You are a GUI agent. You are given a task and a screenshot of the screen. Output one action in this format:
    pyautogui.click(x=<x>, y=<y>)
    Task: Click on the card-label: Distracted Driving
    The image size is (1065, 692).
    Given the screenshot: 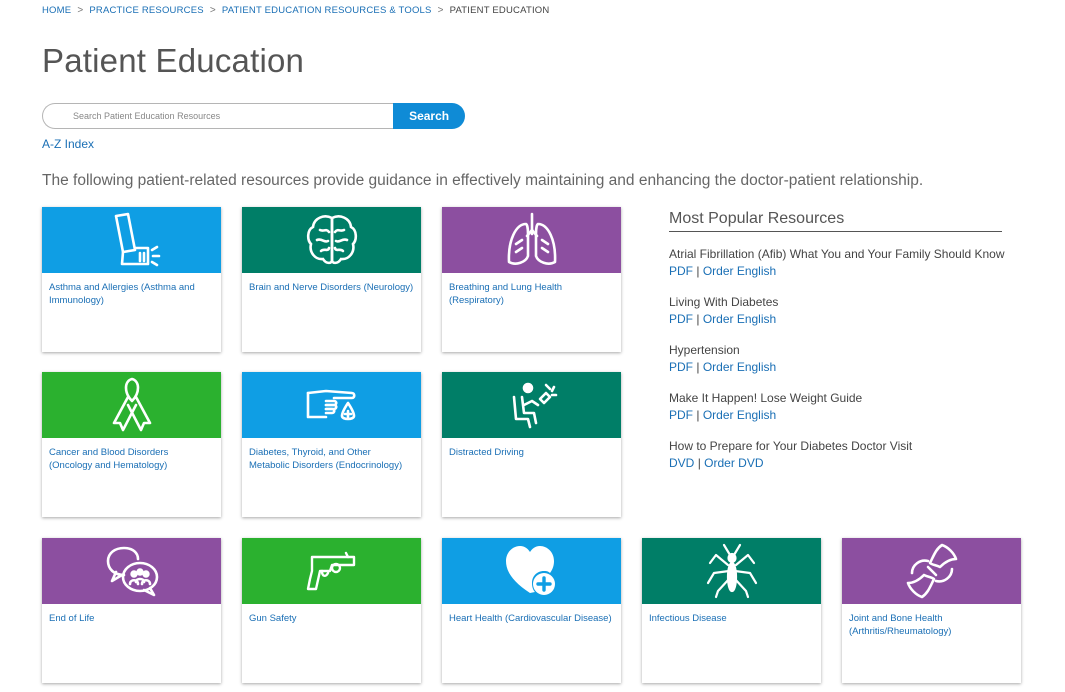 What is the action you would take?
    pyautogui.click(x=486, y=452)
    